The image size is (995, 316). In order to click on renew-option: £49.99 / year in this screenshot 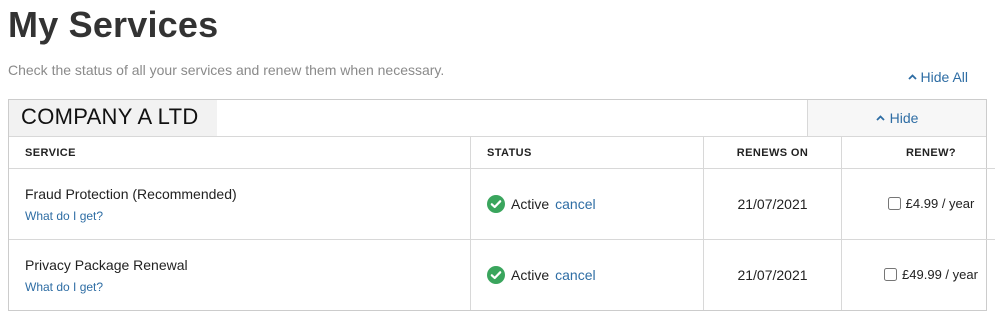, I will do `click(931, 274)`.